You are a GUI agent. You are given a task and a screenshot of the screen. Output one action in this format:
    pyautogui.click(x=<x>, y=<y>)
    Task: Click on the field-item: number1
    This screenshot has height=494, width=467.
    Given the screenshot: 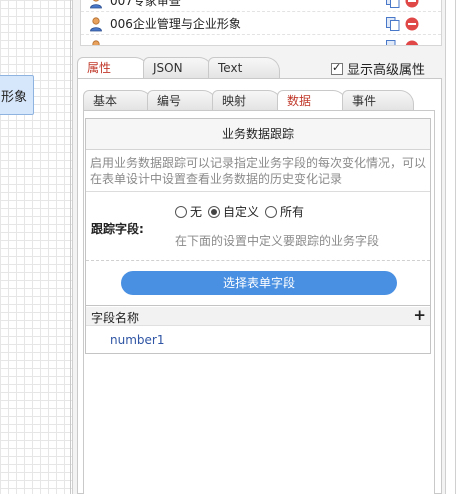 What is the action you would take?
    pyautogui.click(x=137, y=340)
    